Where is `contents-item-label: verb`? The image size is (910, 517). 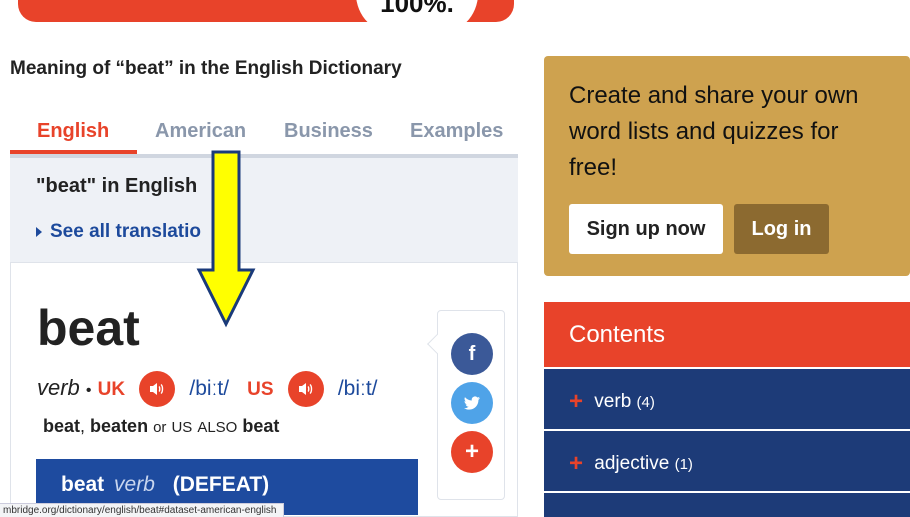 contents-item-label: verb is located at coordinates (613, 401).